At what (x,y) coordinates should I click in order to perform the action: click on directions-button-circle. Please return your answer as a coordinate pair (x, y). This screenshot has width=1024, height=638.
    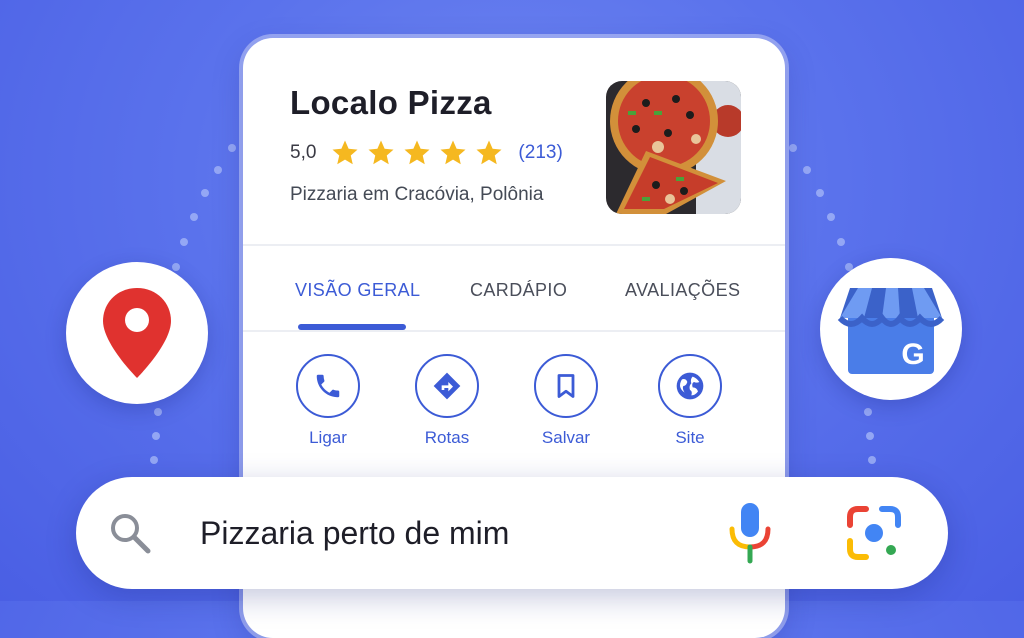
    Looking at the image, I should click on (447, 386).